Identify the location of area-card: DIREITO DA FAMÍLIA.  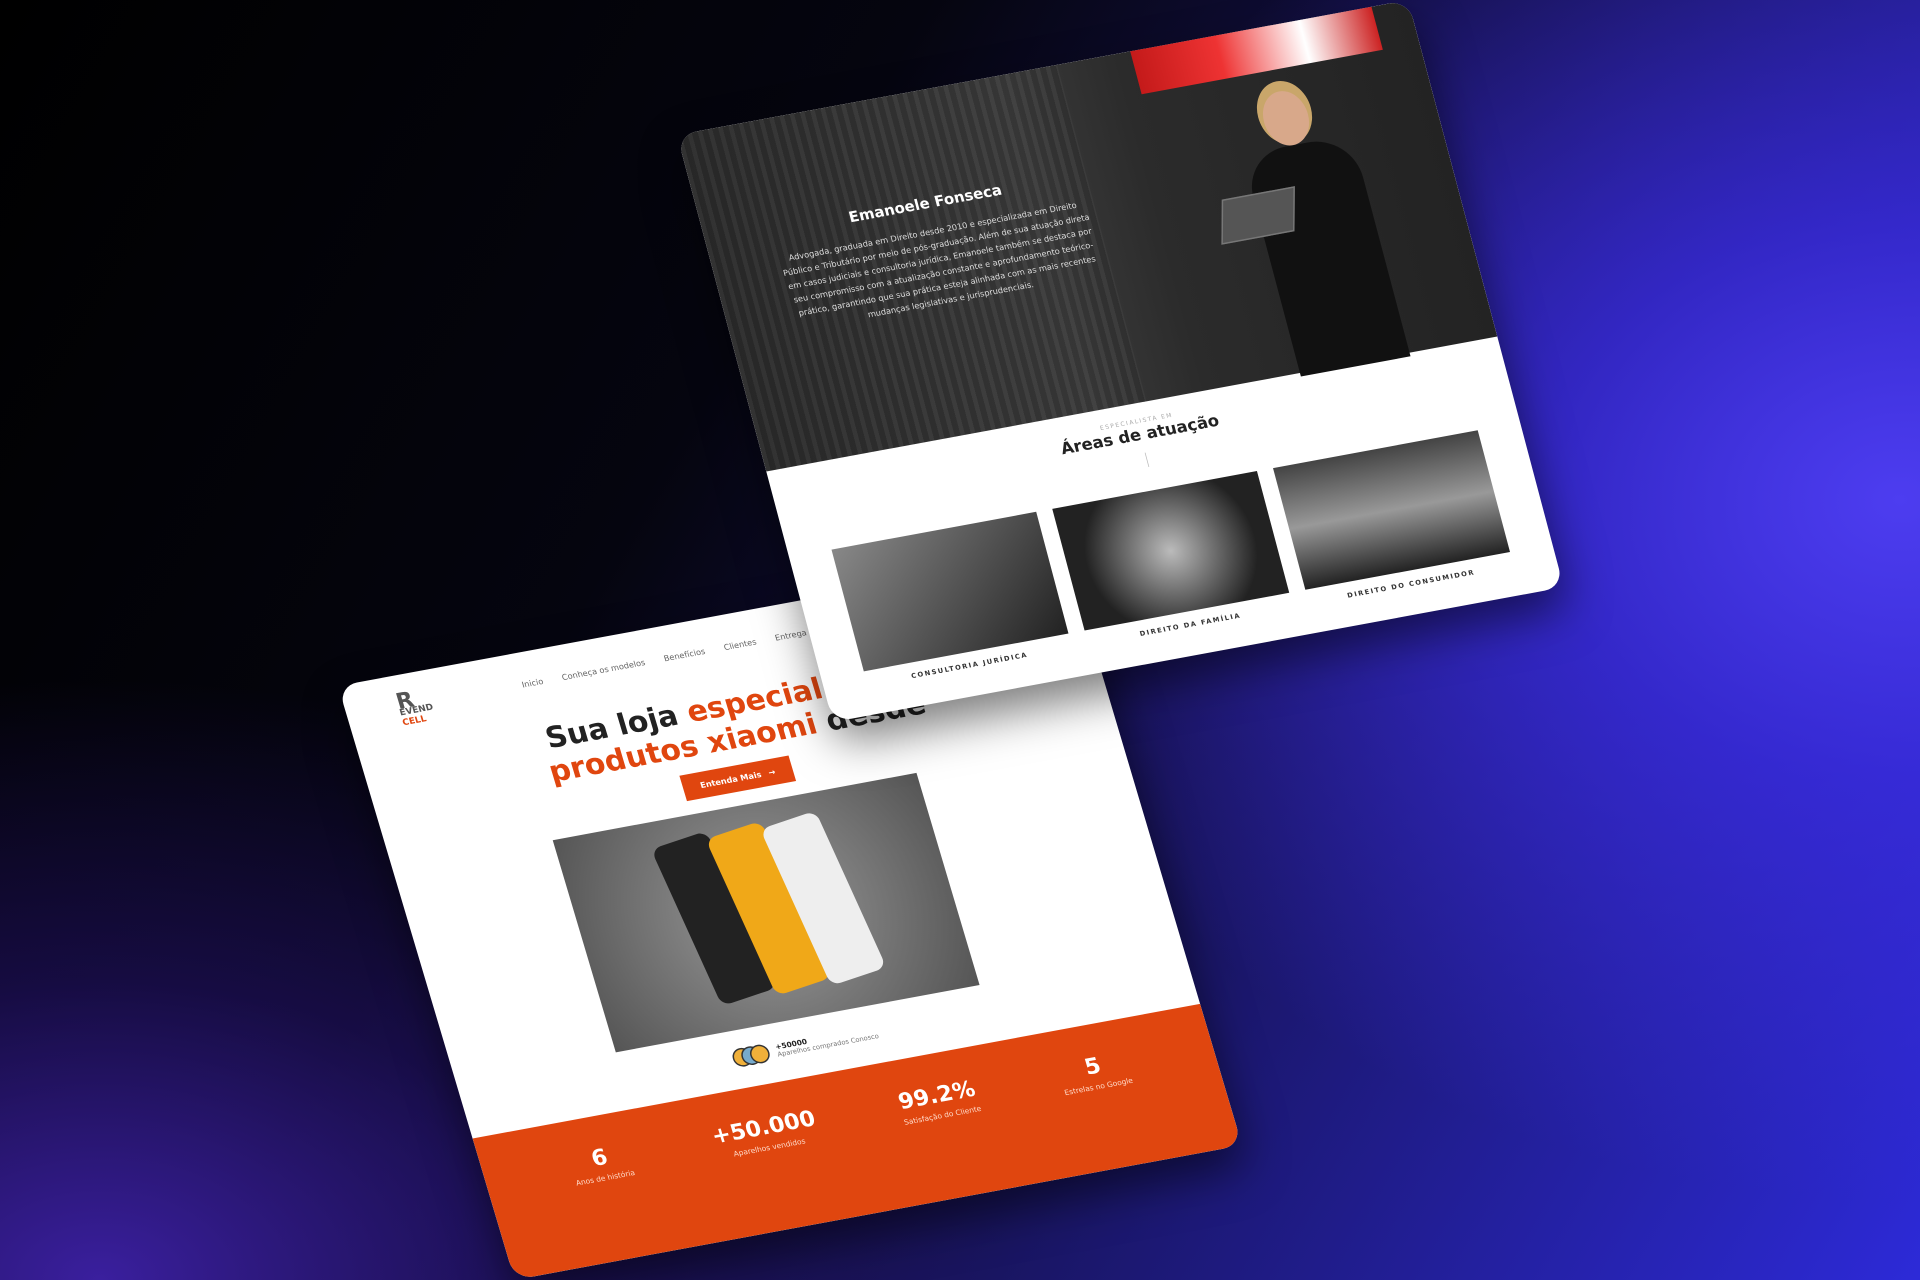
(1173, 559).